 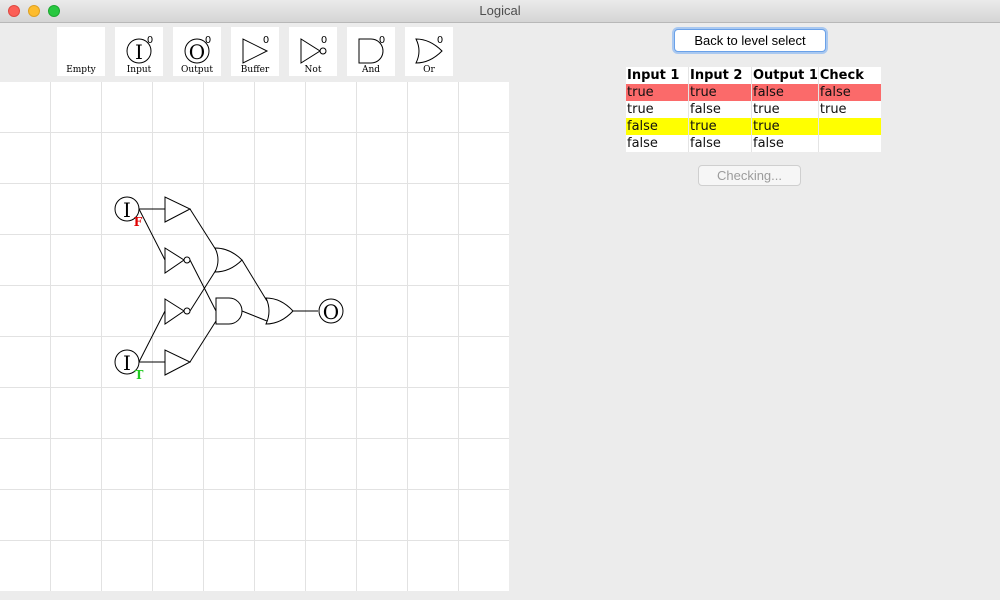 I want to click on input-node-1-glyph: I, so click(x=127, y=210).